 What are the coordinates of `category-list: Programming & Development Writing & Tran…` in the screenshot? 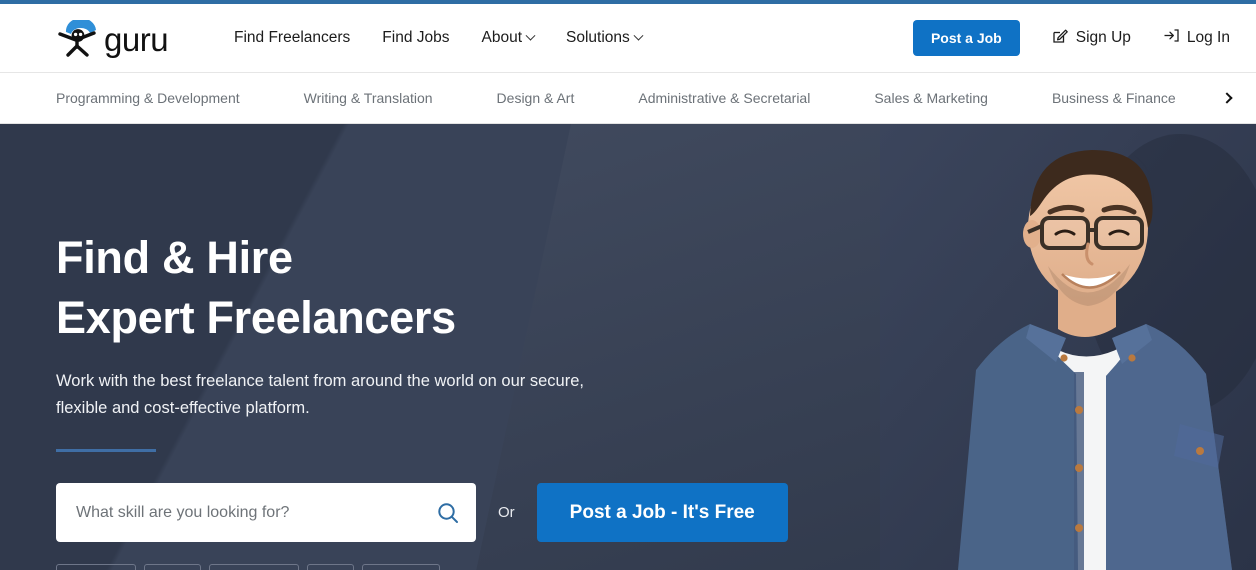 It's located at (620, 98).